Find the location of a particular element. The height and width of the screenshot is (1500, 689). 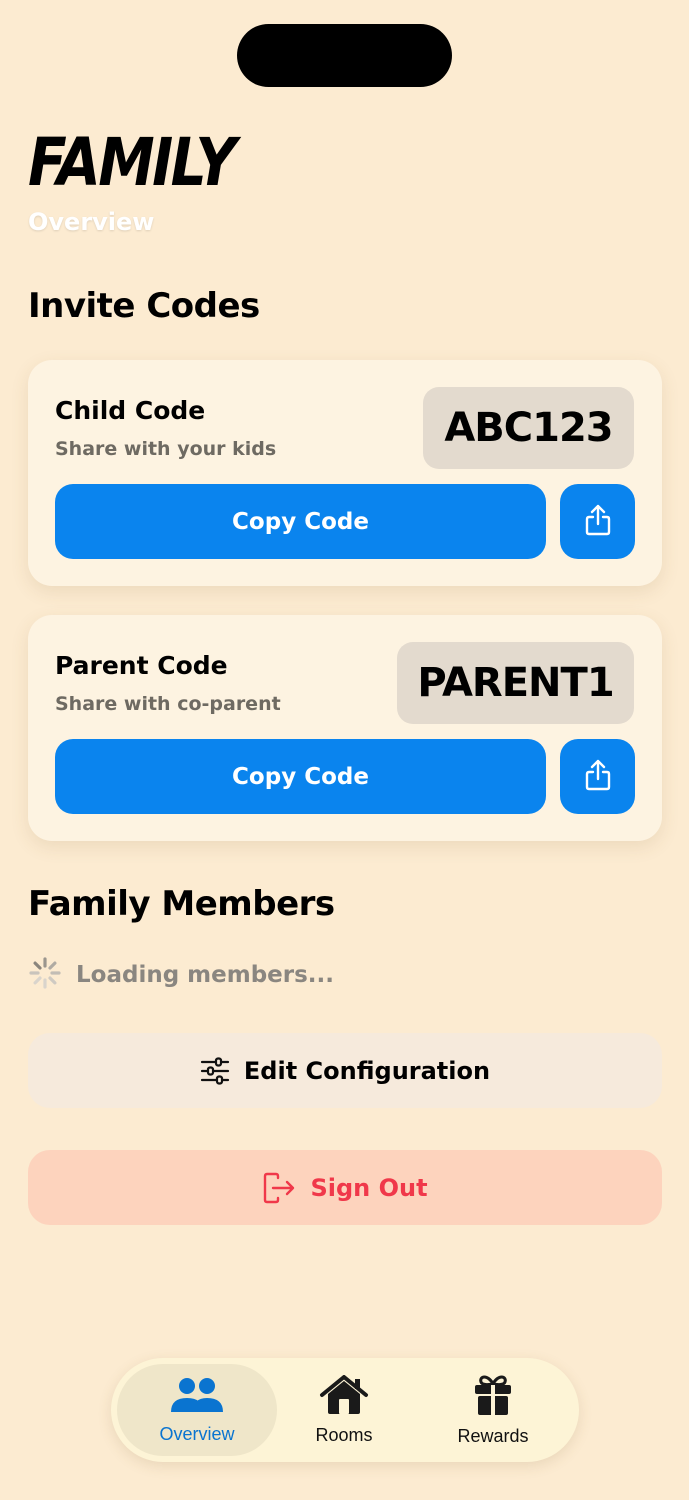

tab-label: Overview is located at coordinates (197, 1433).